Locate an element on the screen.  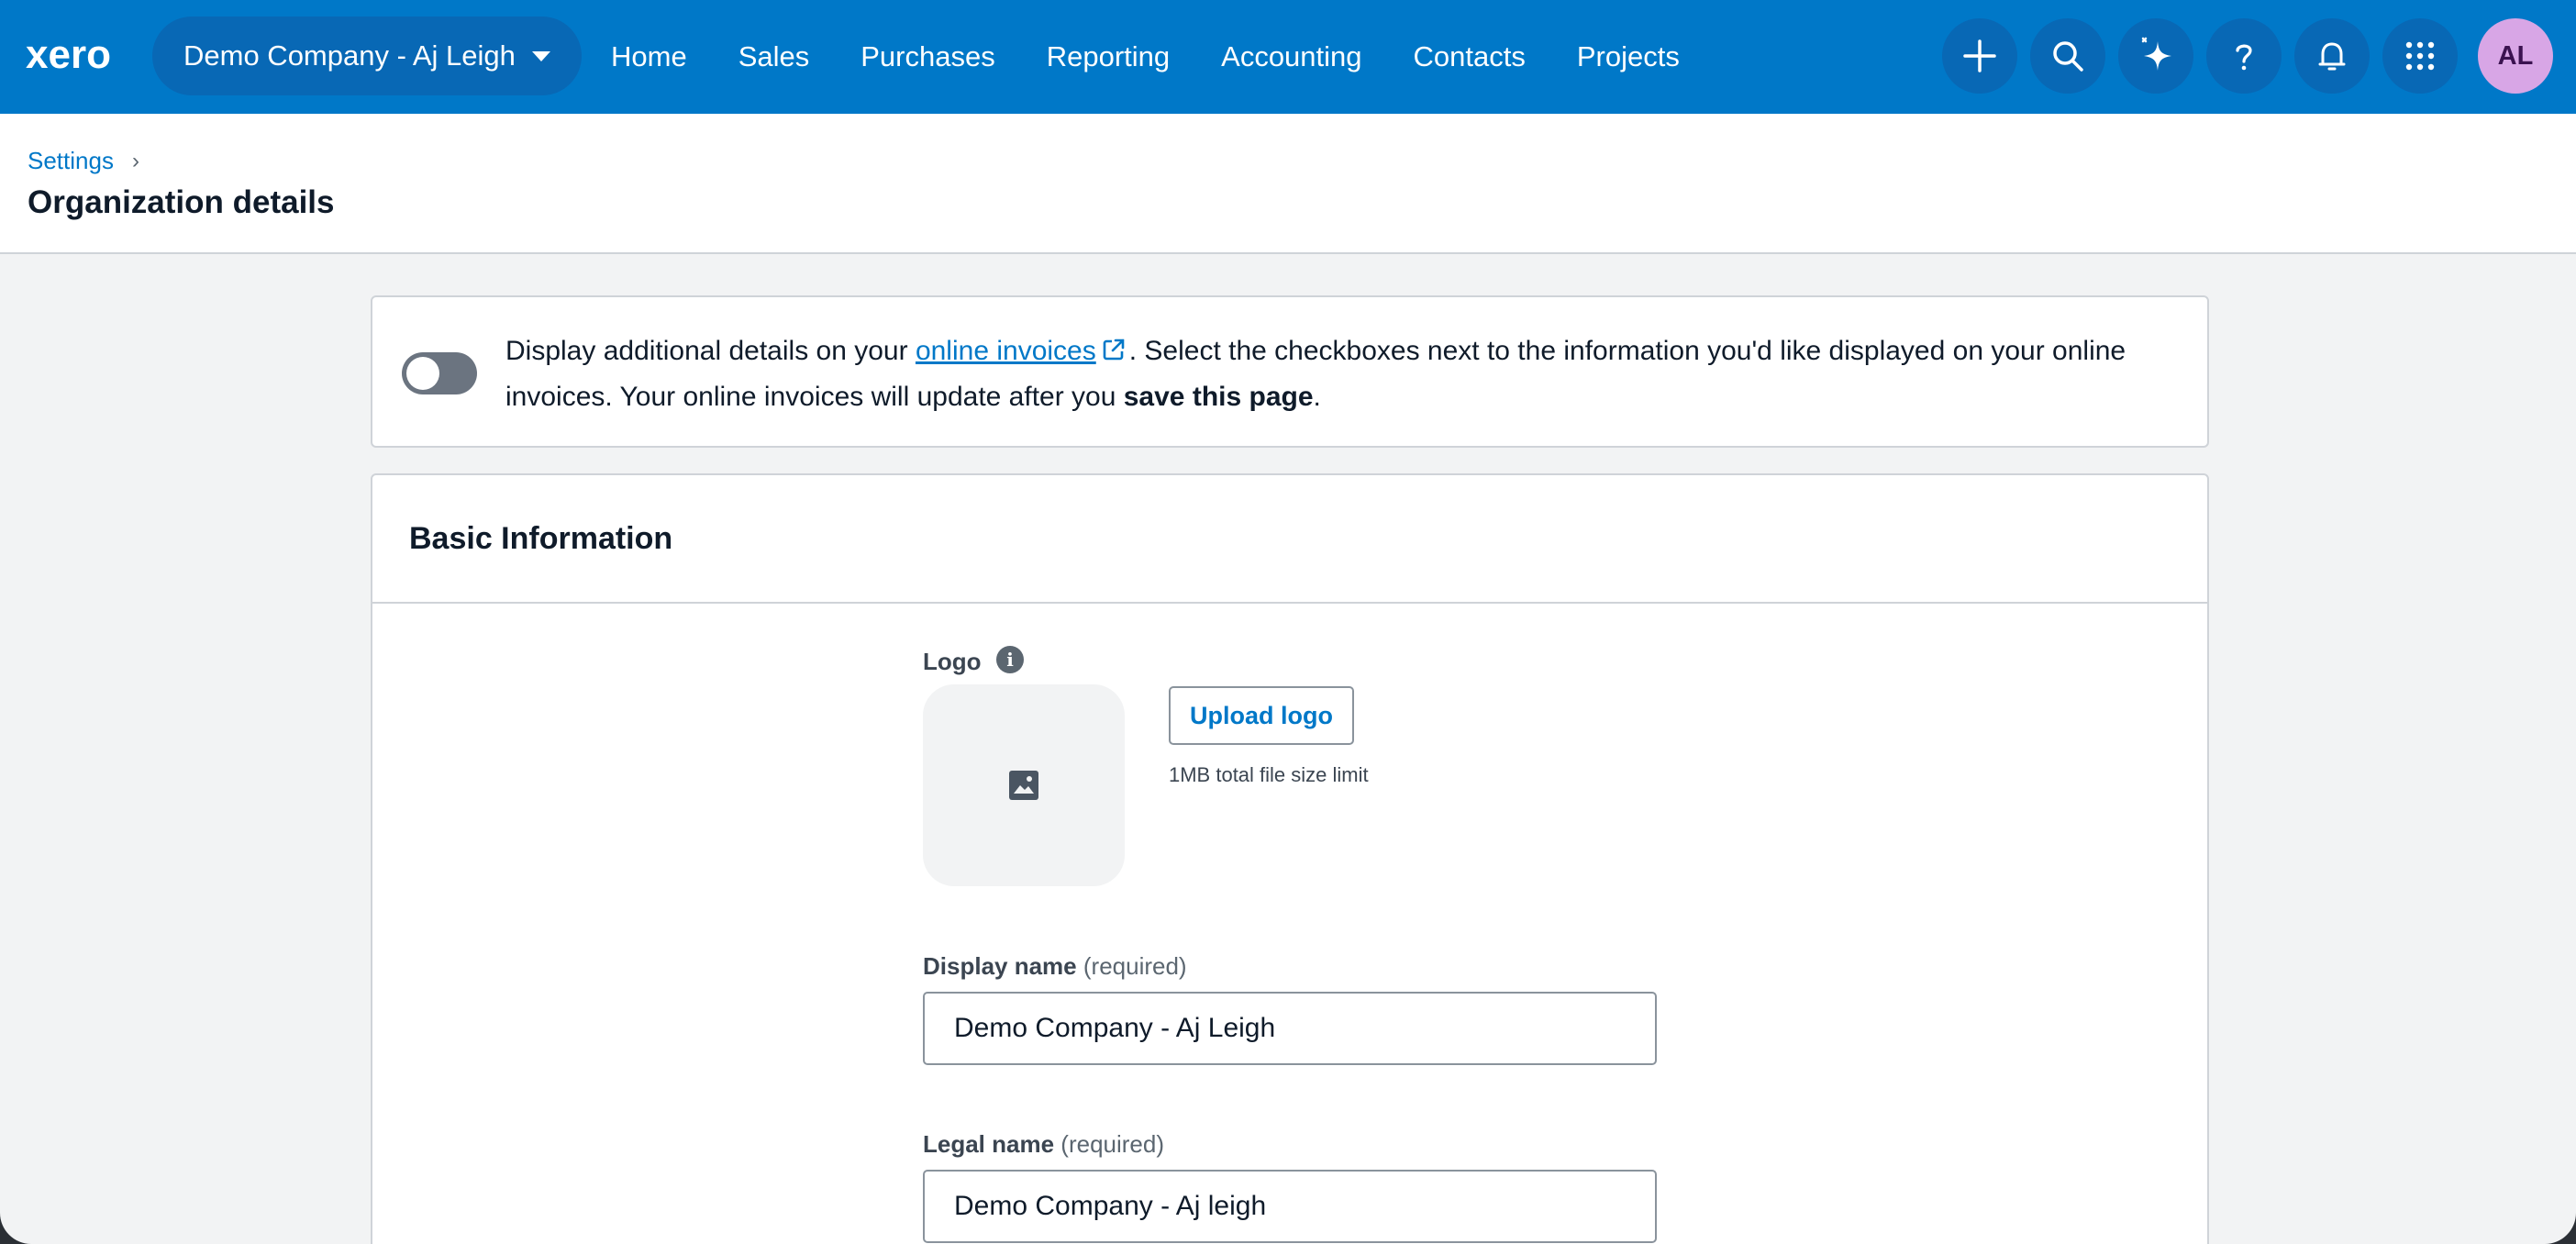
bell-icon is located at coordinates (2332, 56).